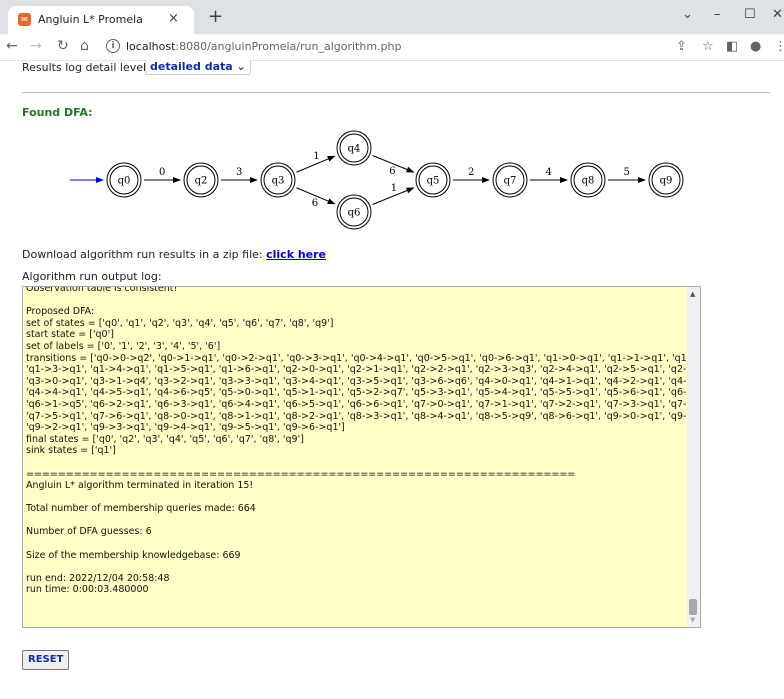  What do you see at coordinates (102, 290) in the screenshot?
I see `log-line: Observation table is consistent!` at bounding box center [102, 290].